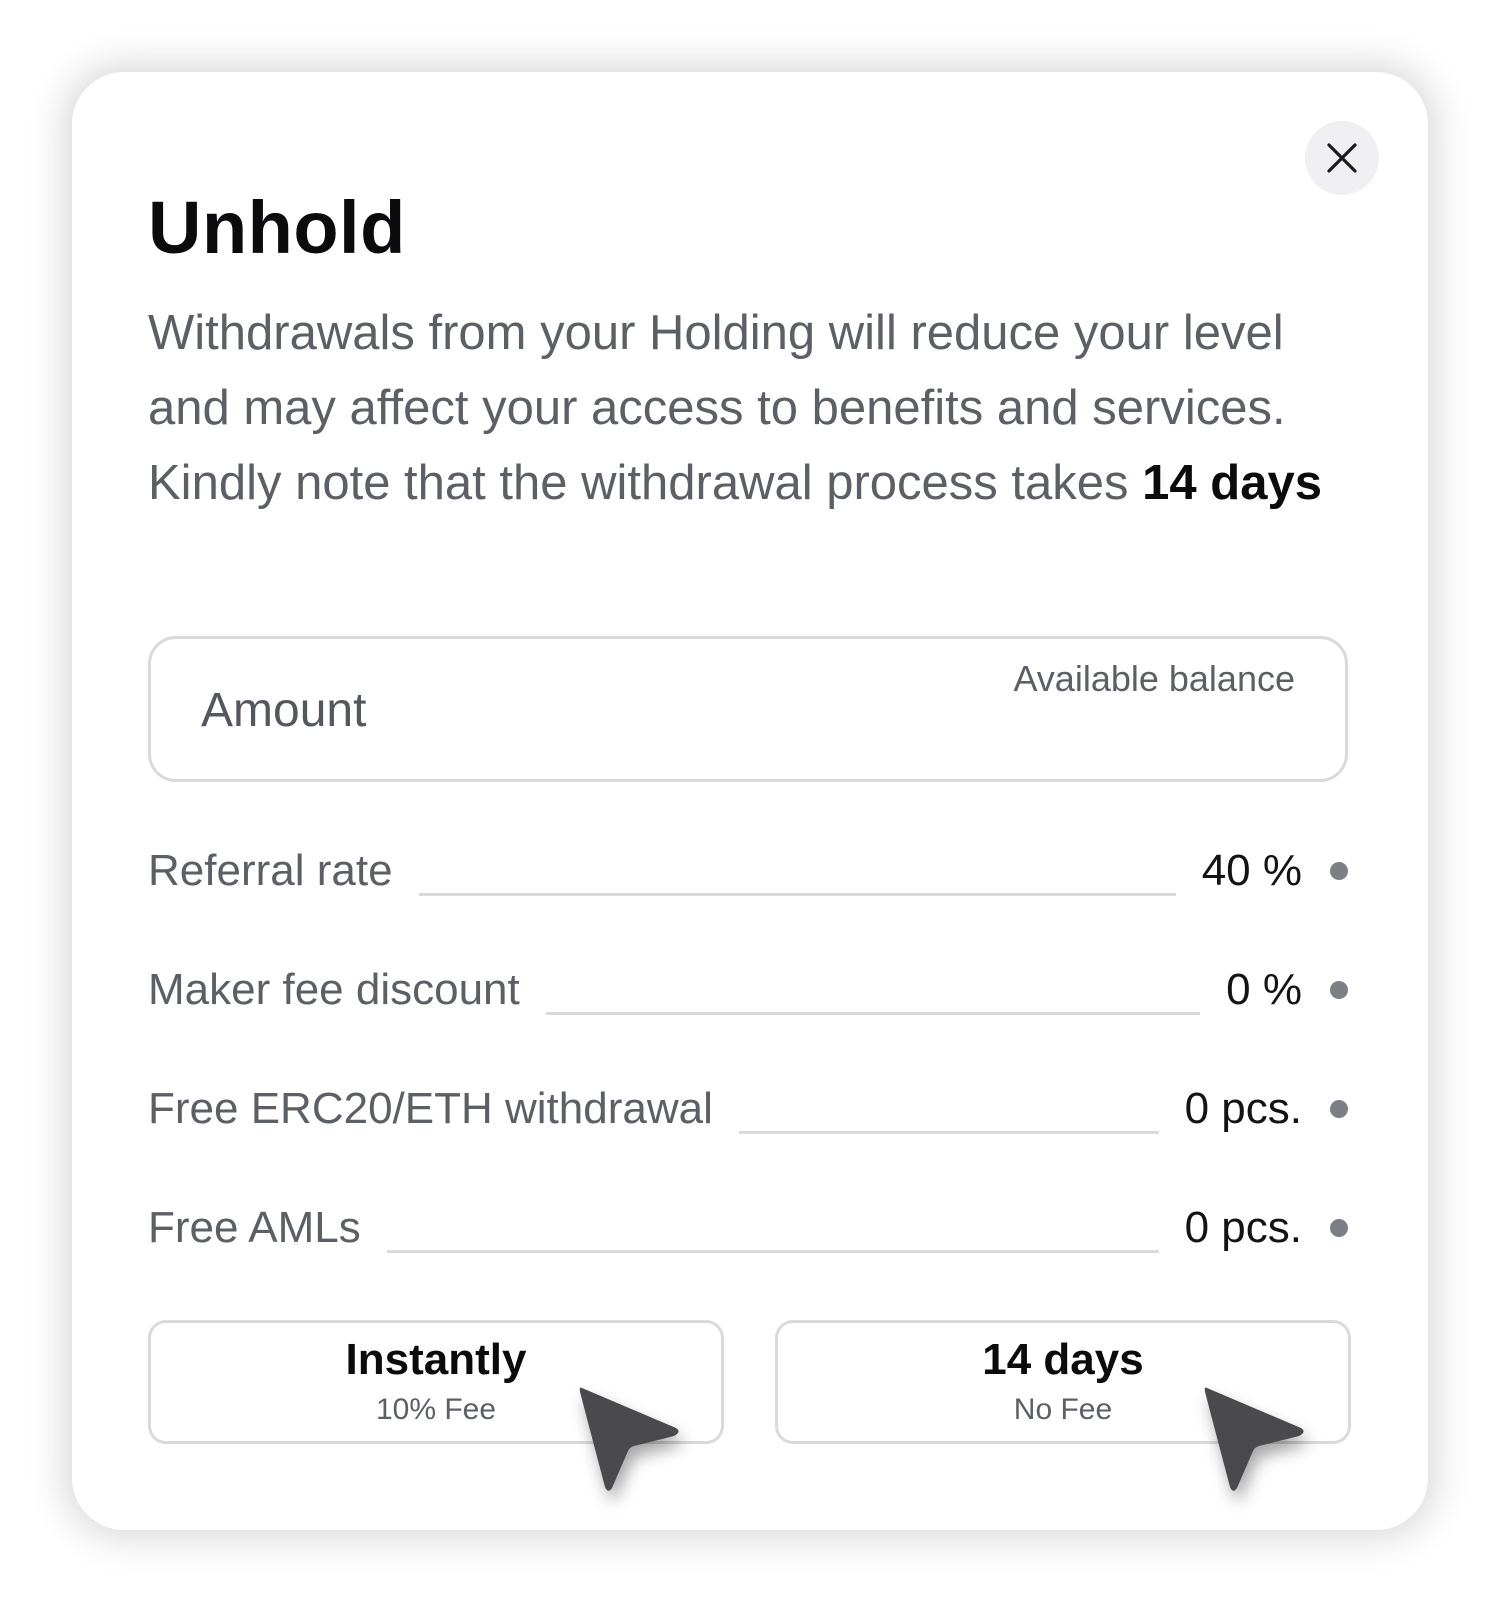 This screenshot has height=1600, width=1497. Describe the element at coordinates (1251, 870) in the screenshot. I see `benefit-value: 40 %` at that location.